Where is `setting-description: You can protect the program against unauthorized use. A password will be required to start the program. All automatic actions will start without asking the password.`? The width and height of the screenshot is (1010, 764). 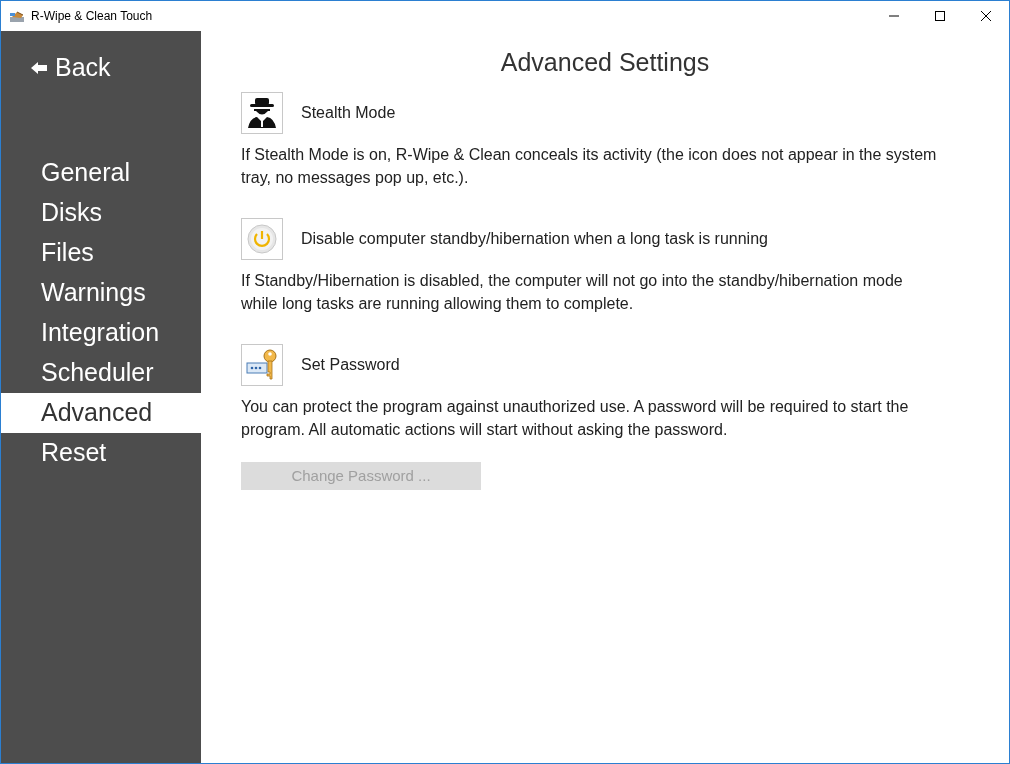
setting-description: You can protect the program against unauthorized use. A password will be required to start the program. All automatic actions will start without asking the password. is located at coordinates (575, 418).